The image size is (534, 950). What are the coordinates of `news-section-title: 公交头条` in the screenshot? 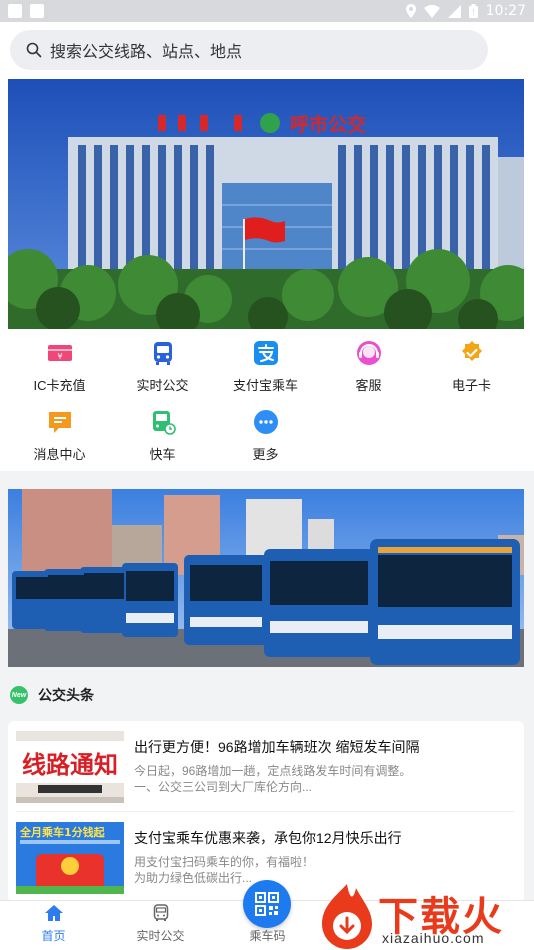 It's located at (66, 695).